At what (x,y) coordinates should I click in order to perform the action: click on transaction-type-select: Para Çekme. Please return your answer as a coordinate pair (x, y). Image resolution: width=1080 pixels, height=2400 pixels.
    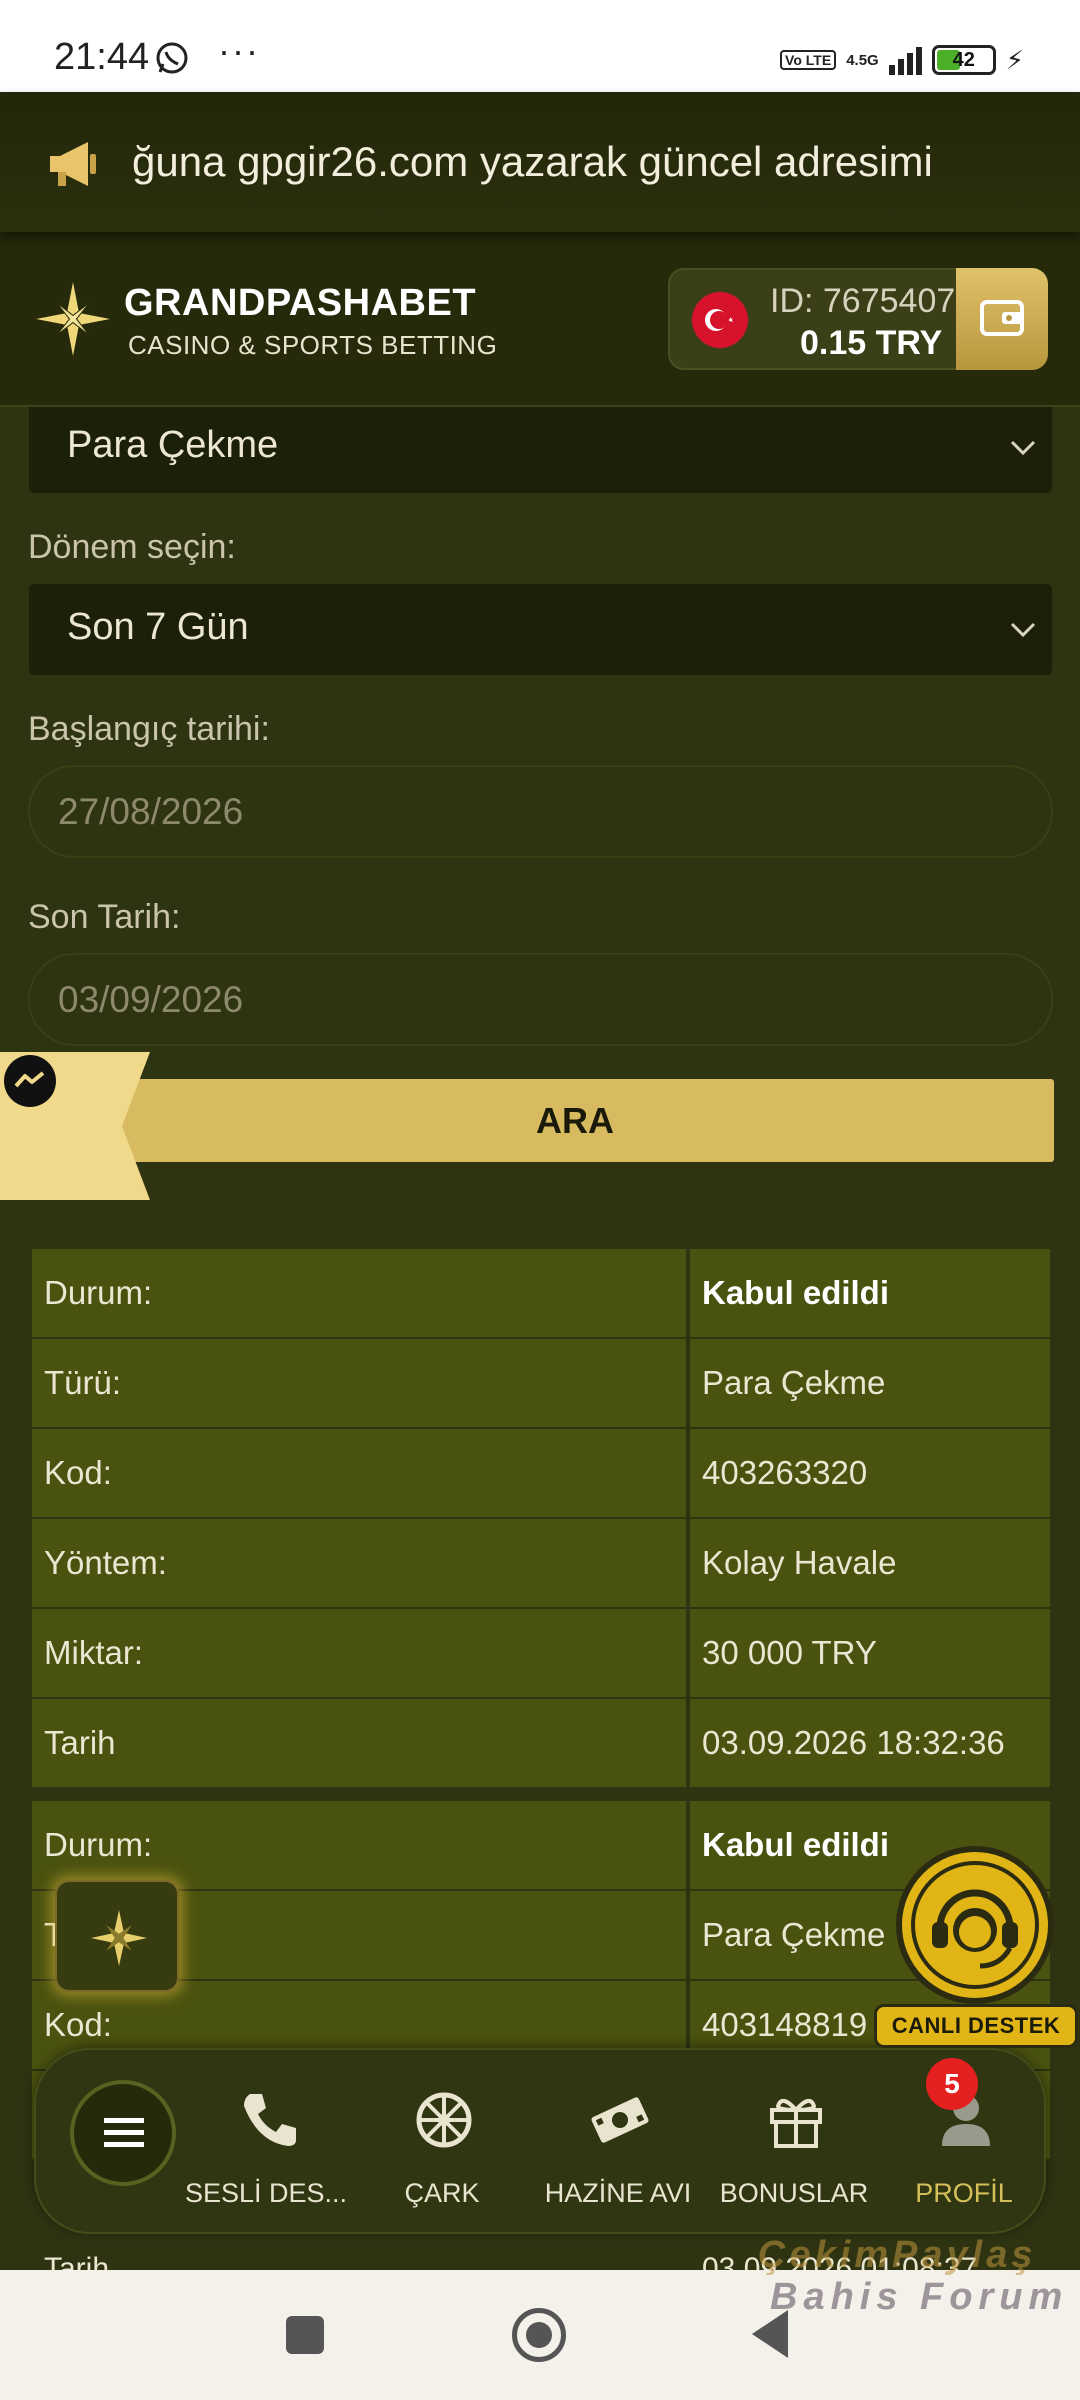
    Looking at the image, I should click on (540, 447).